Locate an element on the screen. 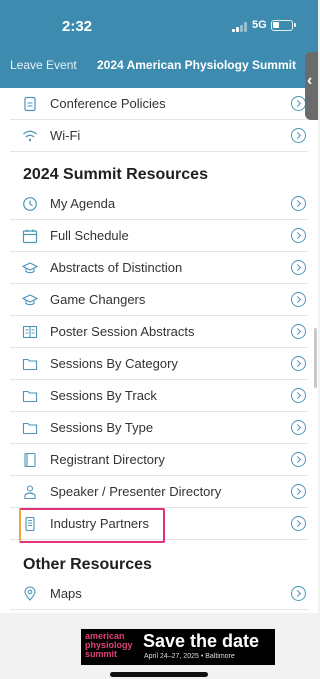  list-item-sessions-by-track: Sessions By Track is located at coordinates (159, 396).